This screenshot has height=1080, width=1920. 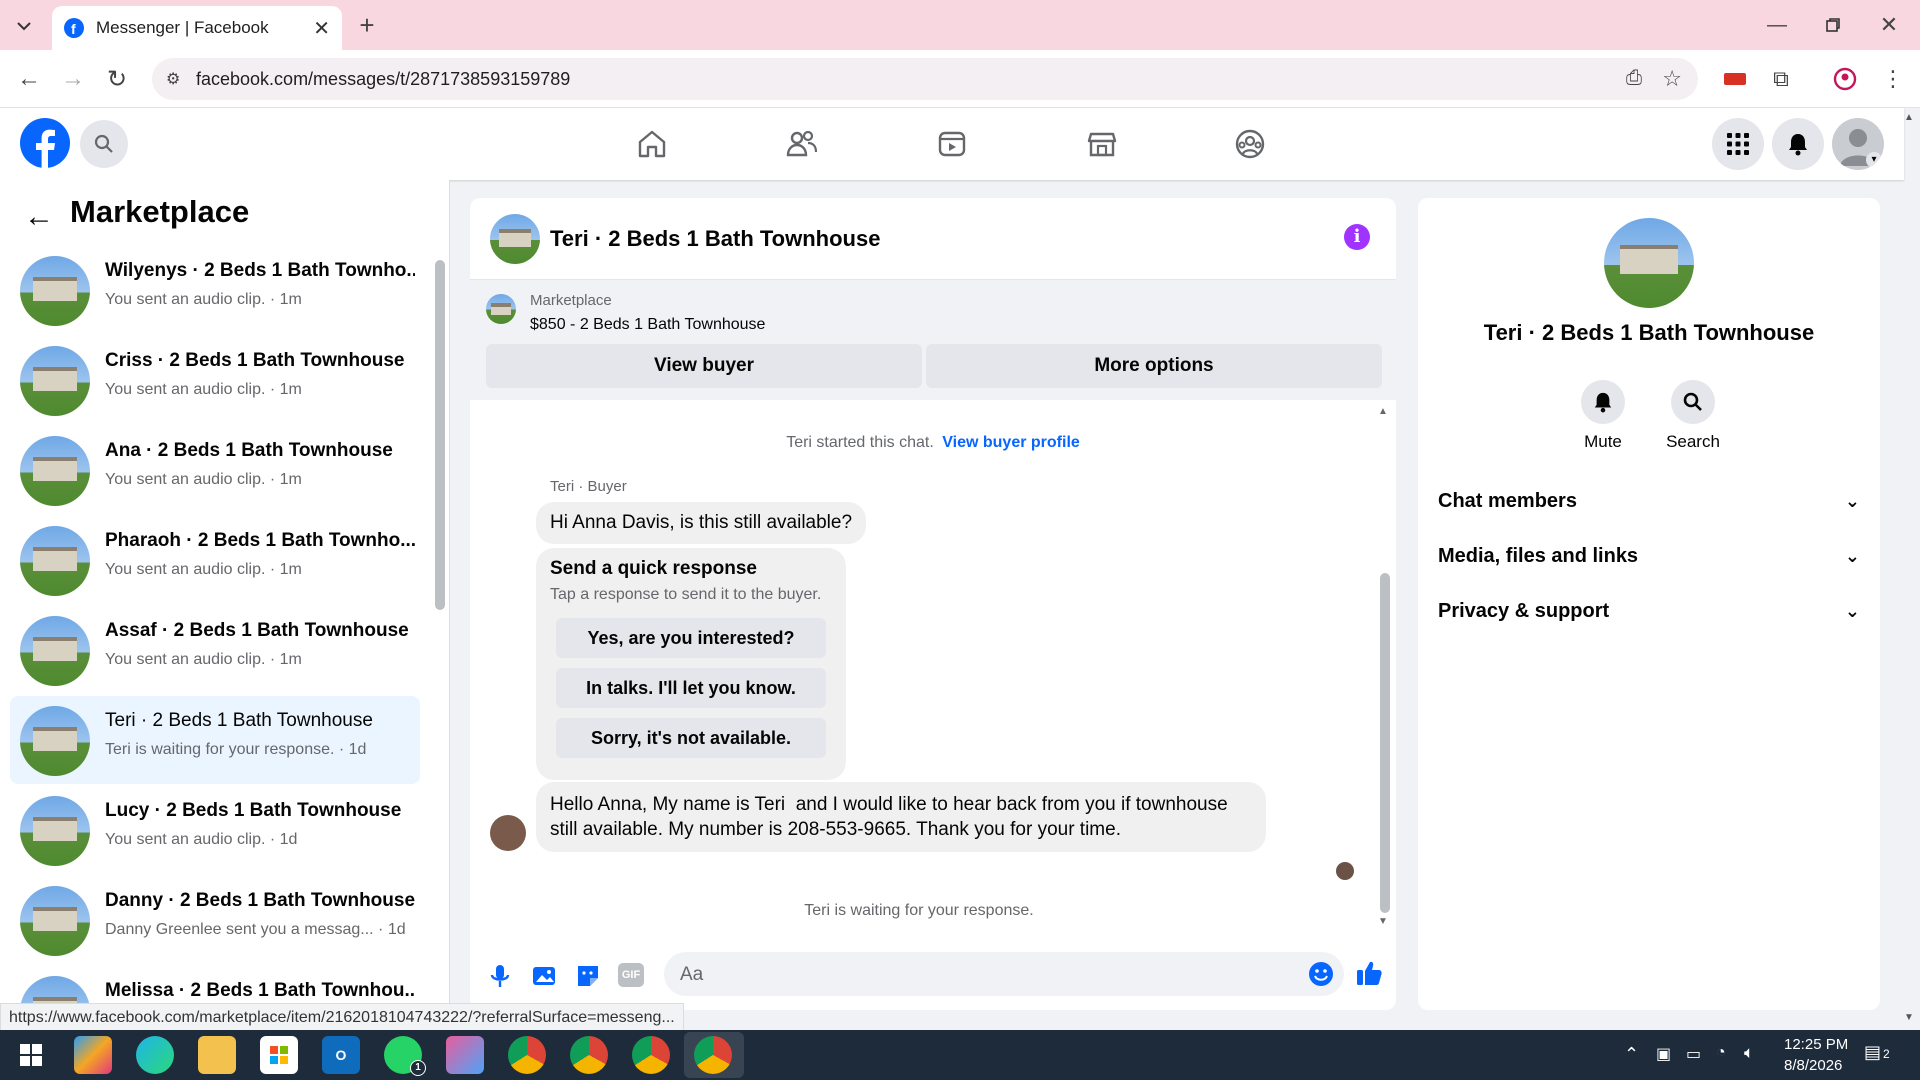 What do you see at coordinates (1649, 501) in the screenshot?
I see `chat-members-section: Chat members ⌄` at bounding box center [1649, 501].